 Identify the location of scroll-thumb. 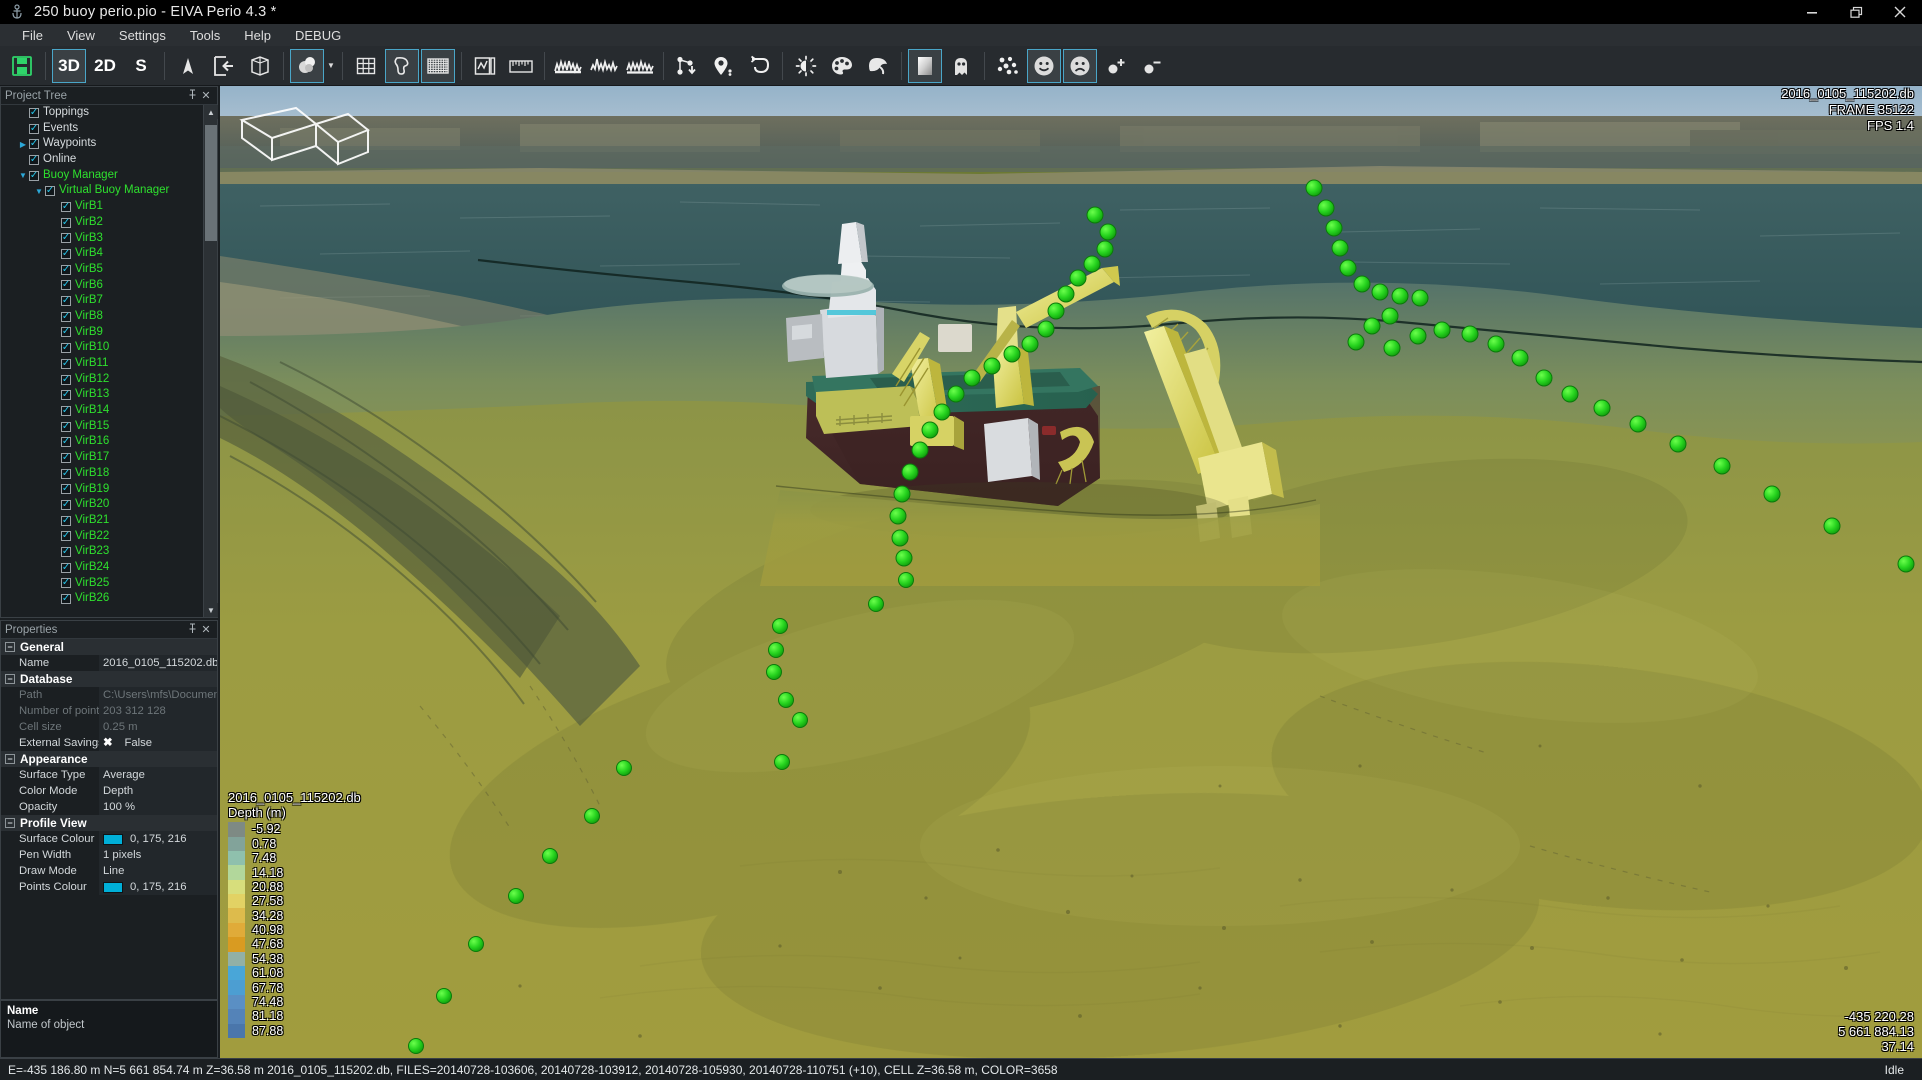
(211, 183).